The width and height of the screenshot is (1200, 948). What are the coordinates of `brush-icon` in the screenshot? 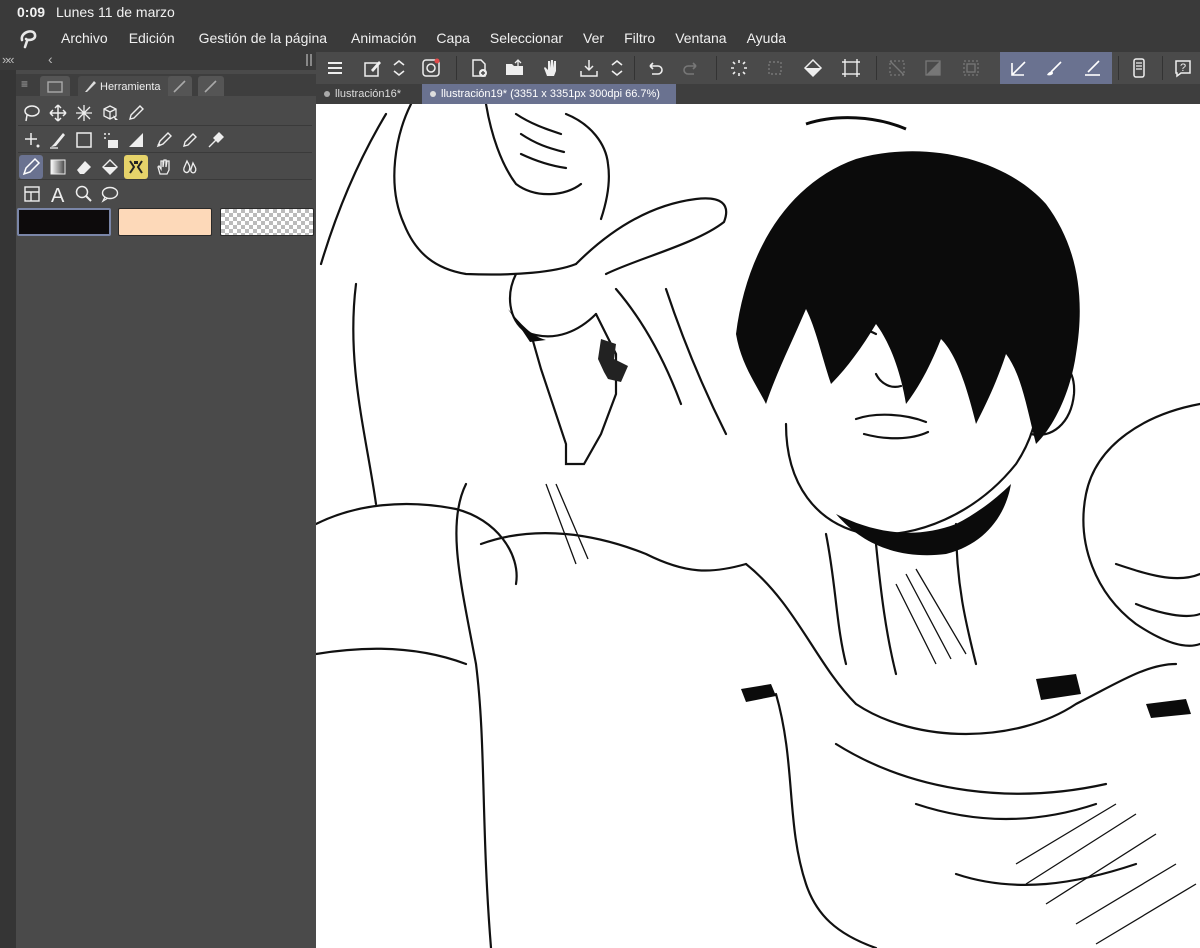 It's located at (90, 86).